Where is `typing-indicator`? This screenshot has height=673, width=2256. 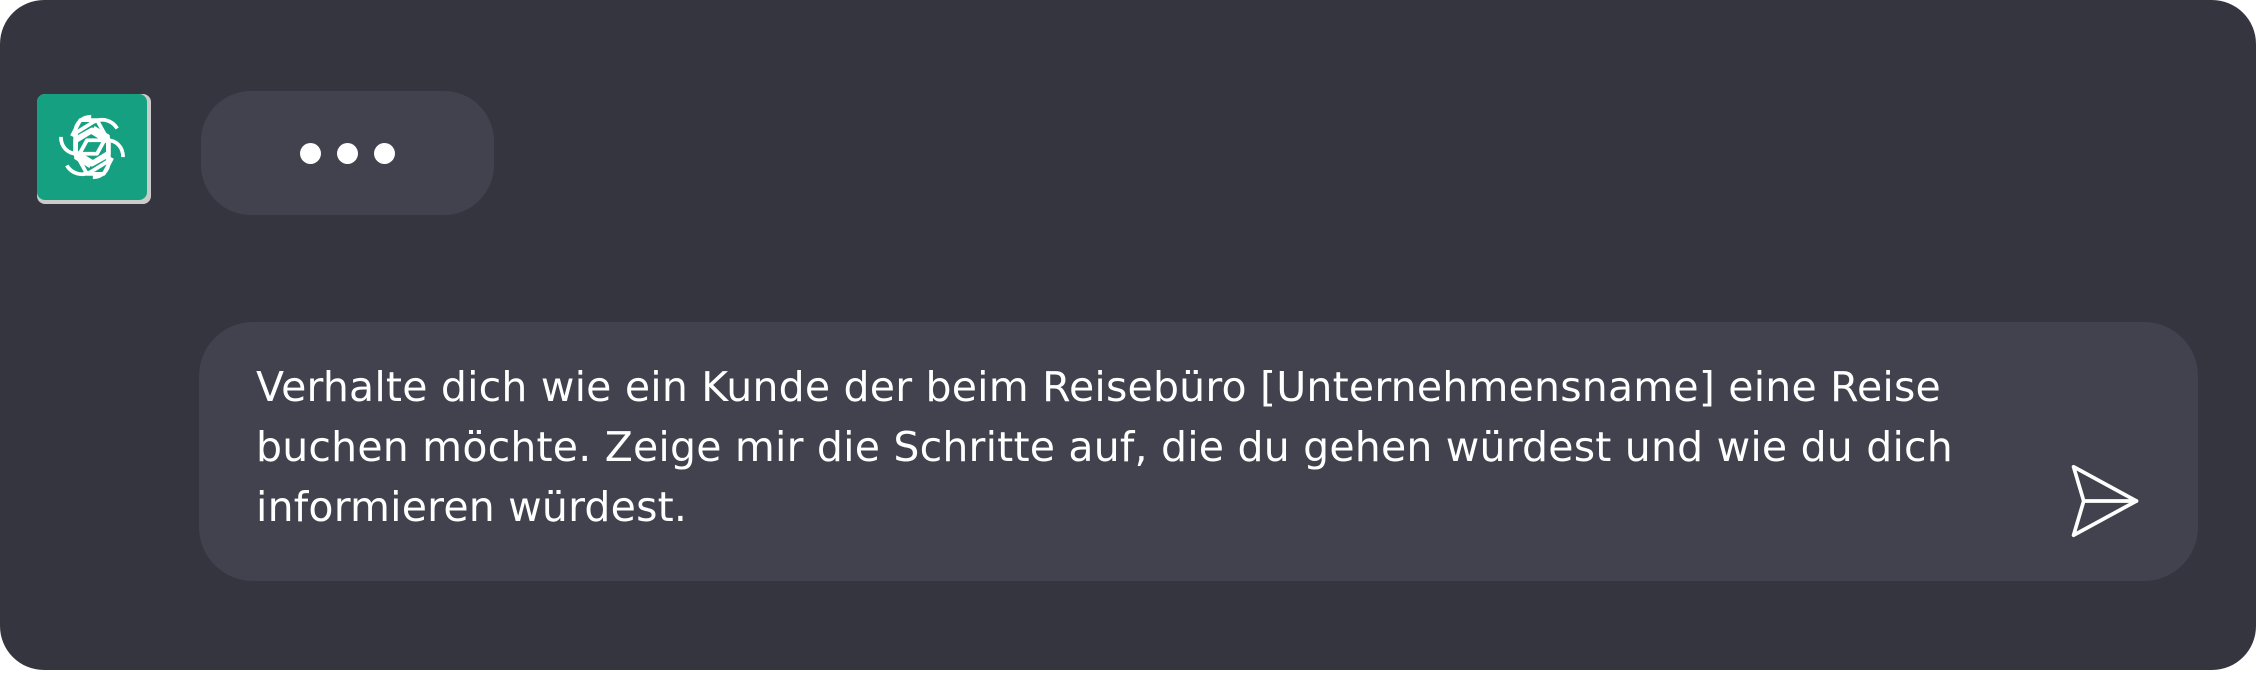 typing-indicator is located at coordinates (347, 153).